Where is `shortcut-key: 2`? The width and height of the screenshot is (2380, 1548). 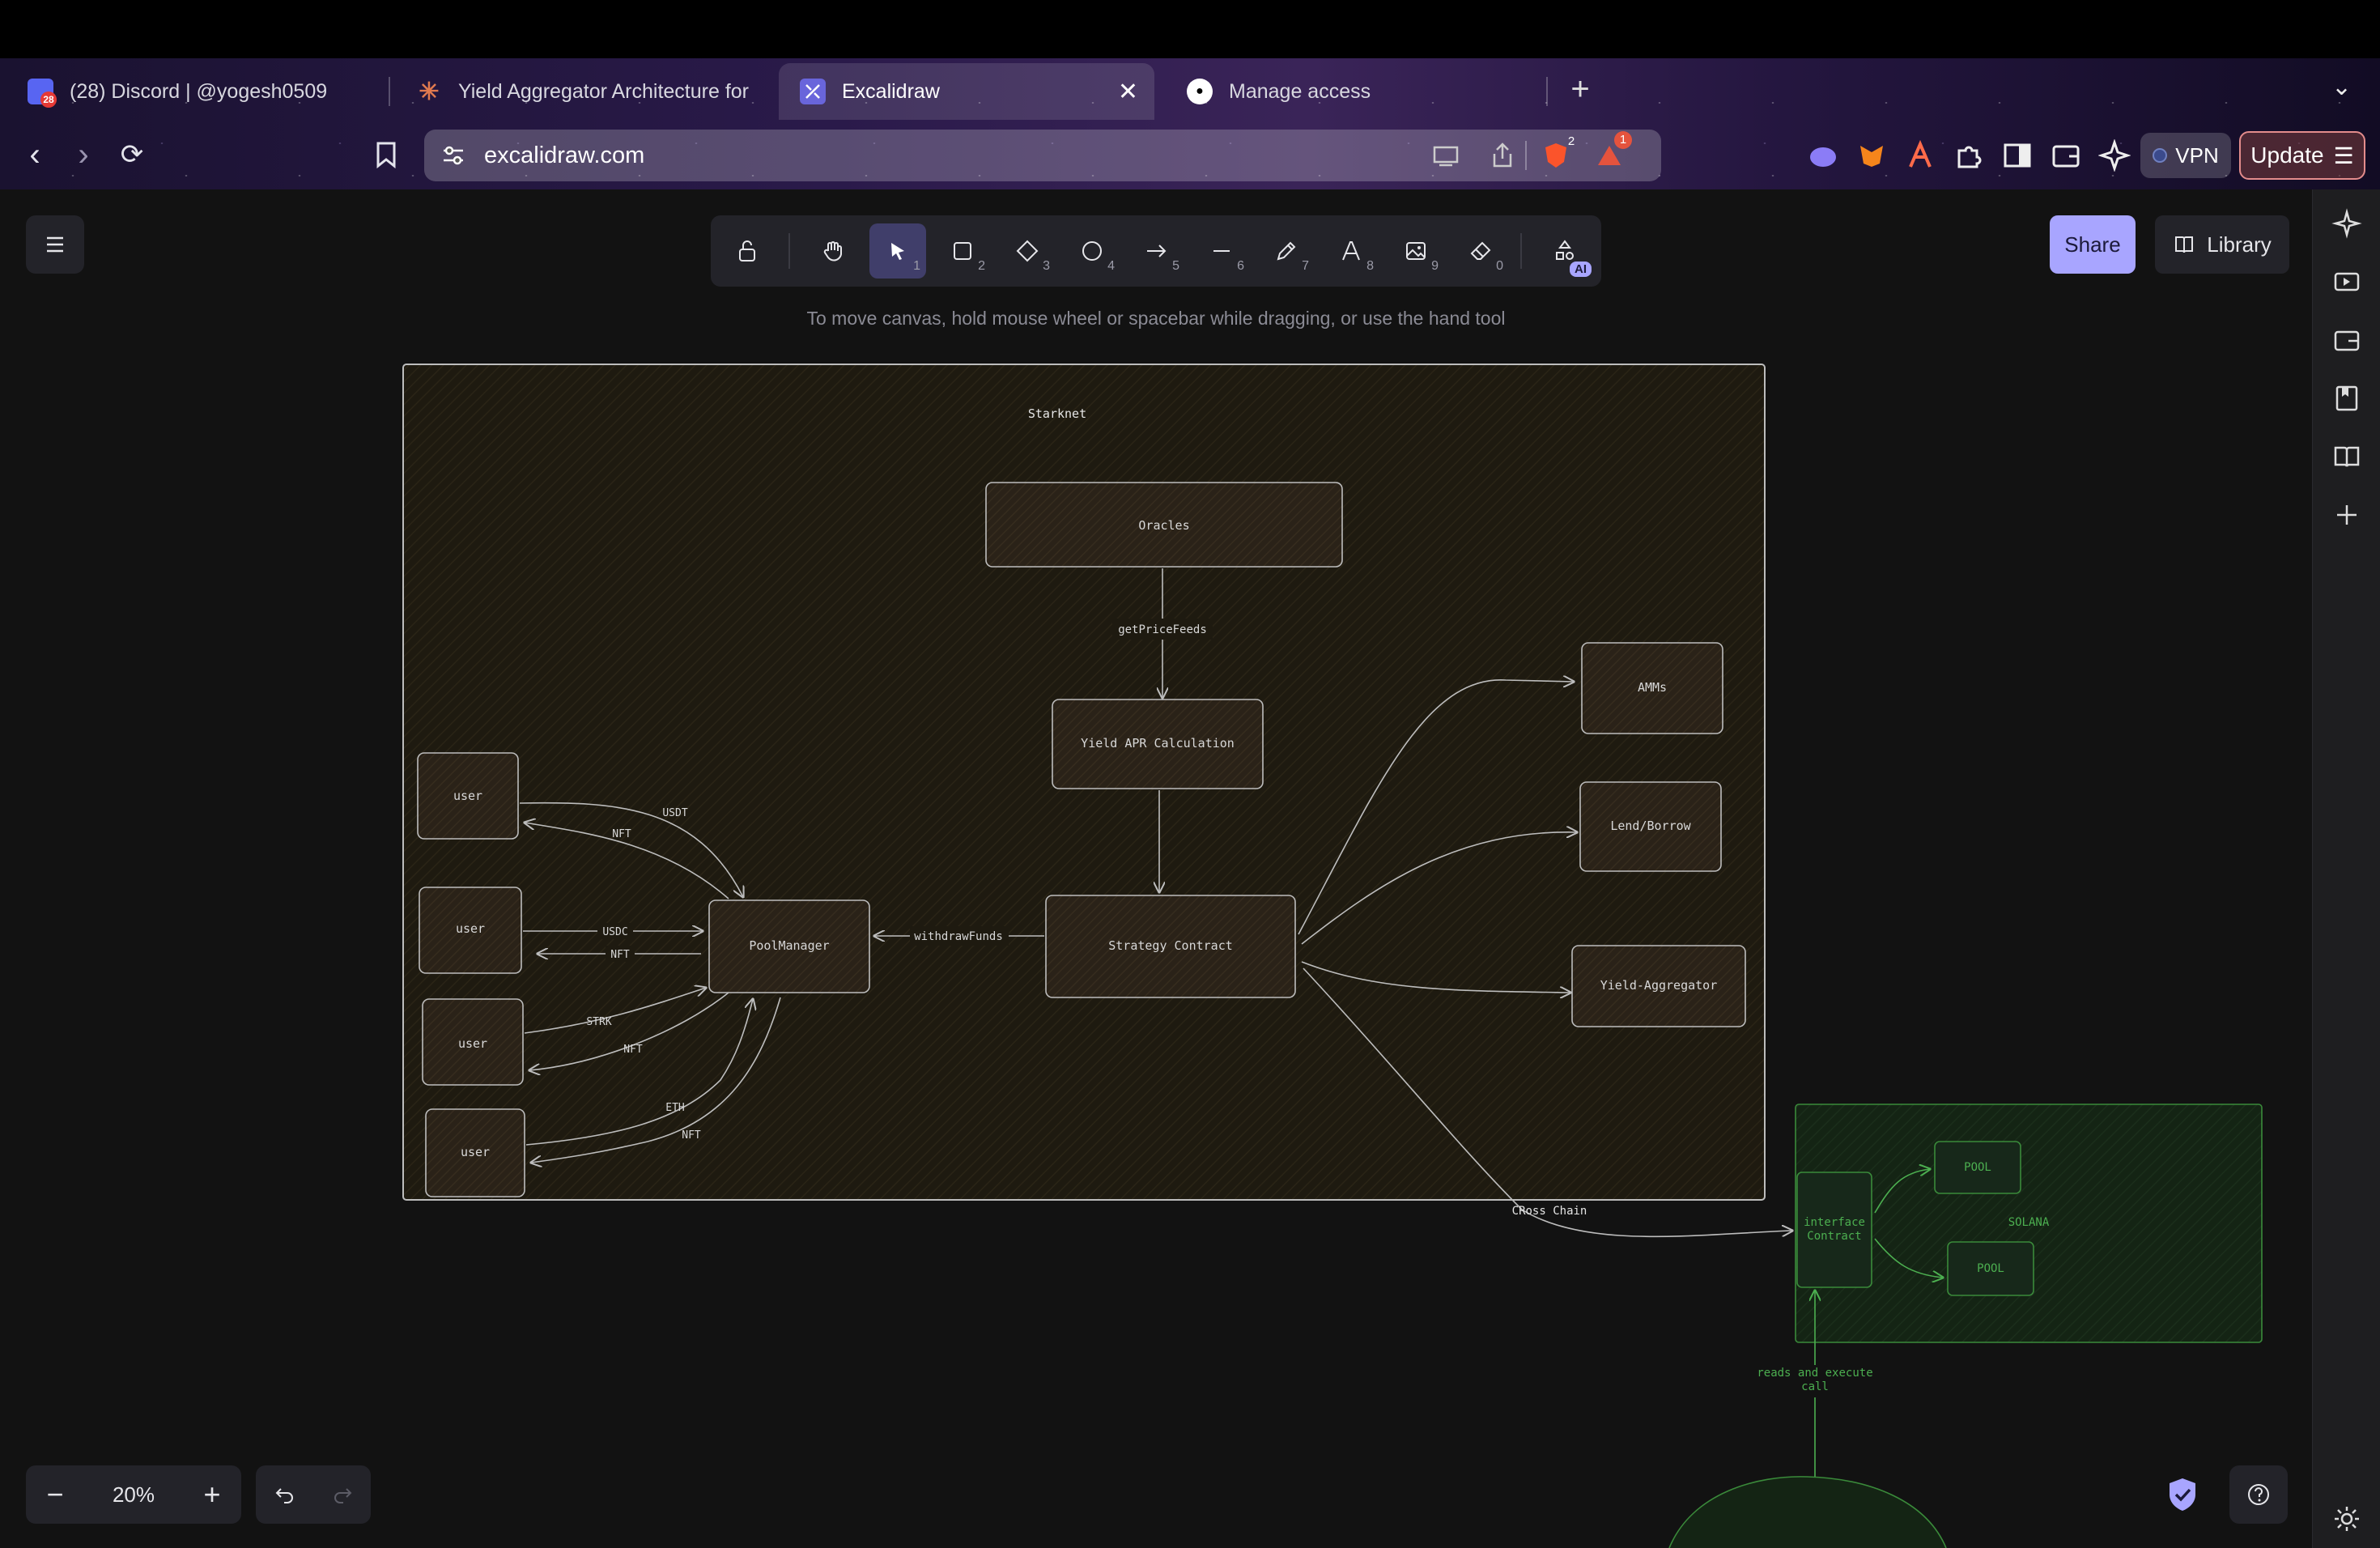 shortcut-key: 2 is located at coordinates (981, 266).